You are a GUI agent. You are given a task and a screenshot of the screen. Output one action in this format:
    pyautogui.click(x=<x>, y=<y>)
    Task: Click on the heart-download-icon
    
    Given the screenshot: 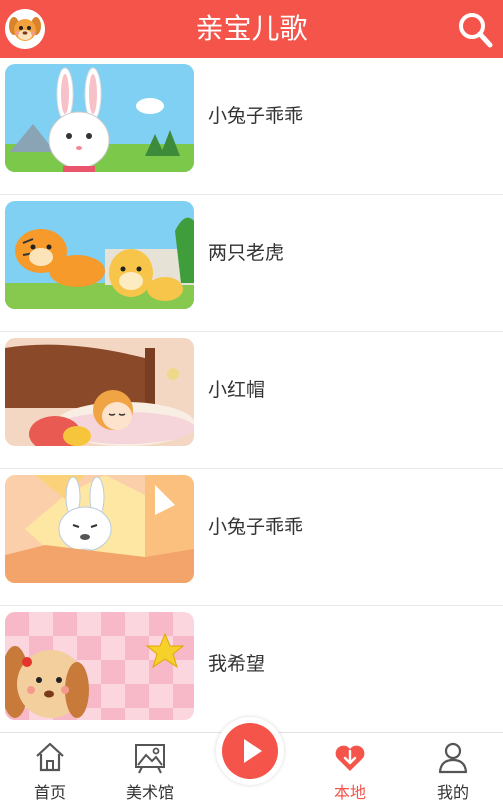 What is the action you would take?
    pyautogui.click(x=350, y=757)
    